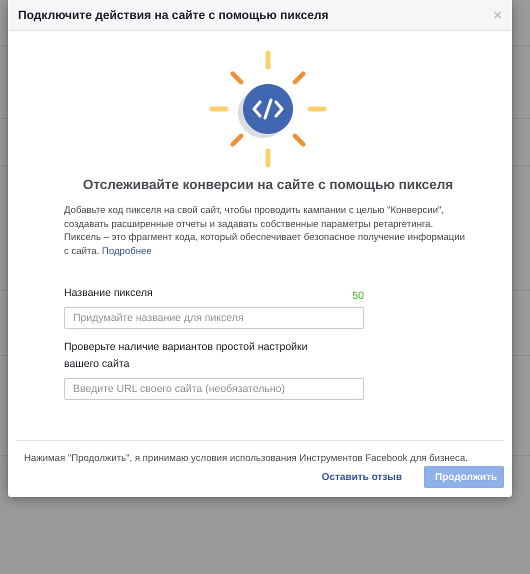 The width and height of the screenshot is (530, 574). Describe the element at coordinates (127, 252) in the screenshot. I see `learn-more-link: Подробнее` at that location.